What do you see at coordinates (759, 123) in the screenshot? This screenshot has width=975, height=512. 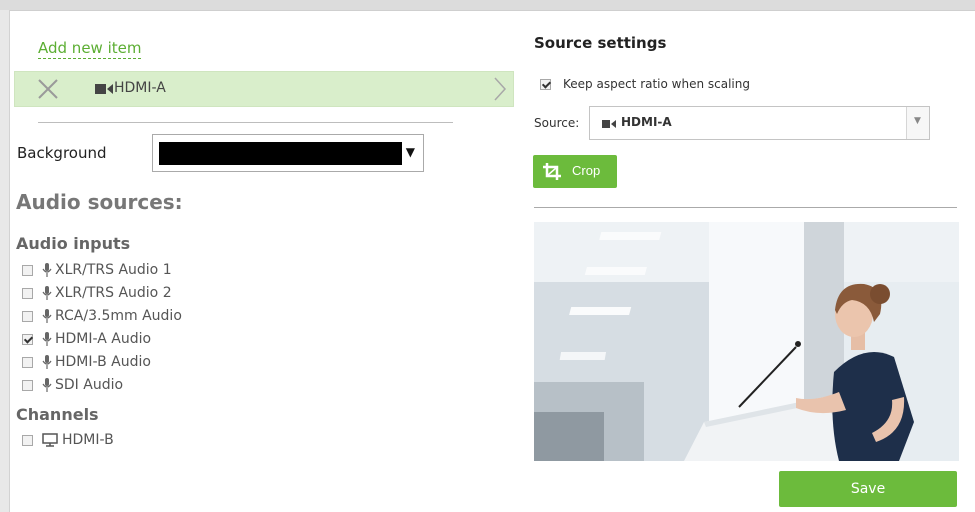 I see `source-select: HDMI-A ▼` at bounding box center [759, 123].